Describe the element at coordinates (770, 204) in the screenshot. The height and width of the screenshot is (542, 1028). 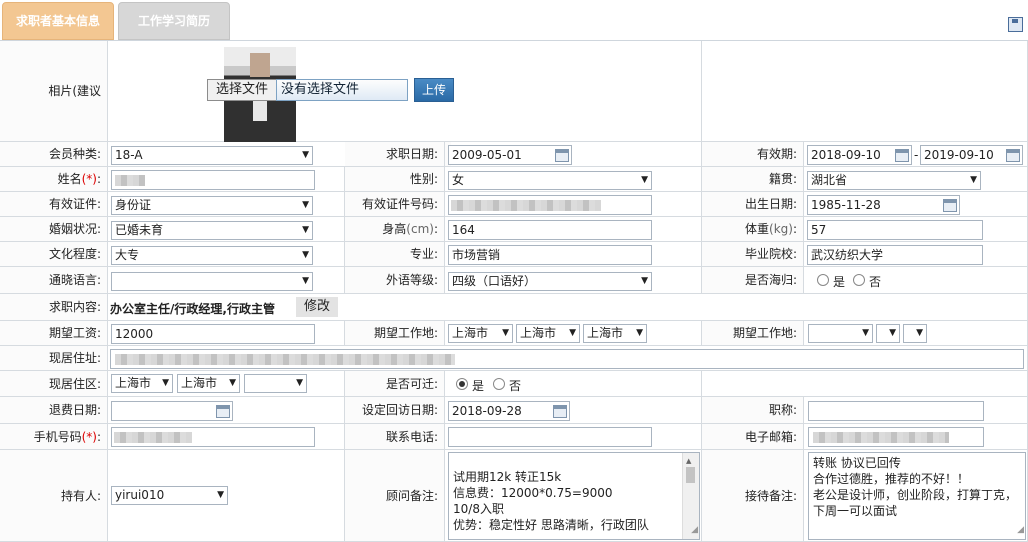
I see `birth-label: 出生日期:` at that location.